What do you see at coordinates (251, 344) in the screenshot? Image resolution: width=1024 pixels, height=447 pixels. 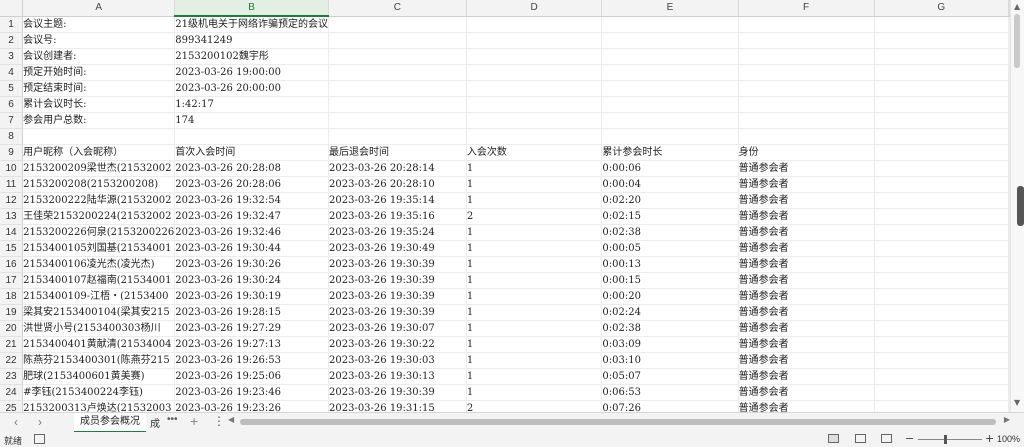 I see `cell-b21: 2023-03-26 19:27:13` at bounding box center [251, 344].